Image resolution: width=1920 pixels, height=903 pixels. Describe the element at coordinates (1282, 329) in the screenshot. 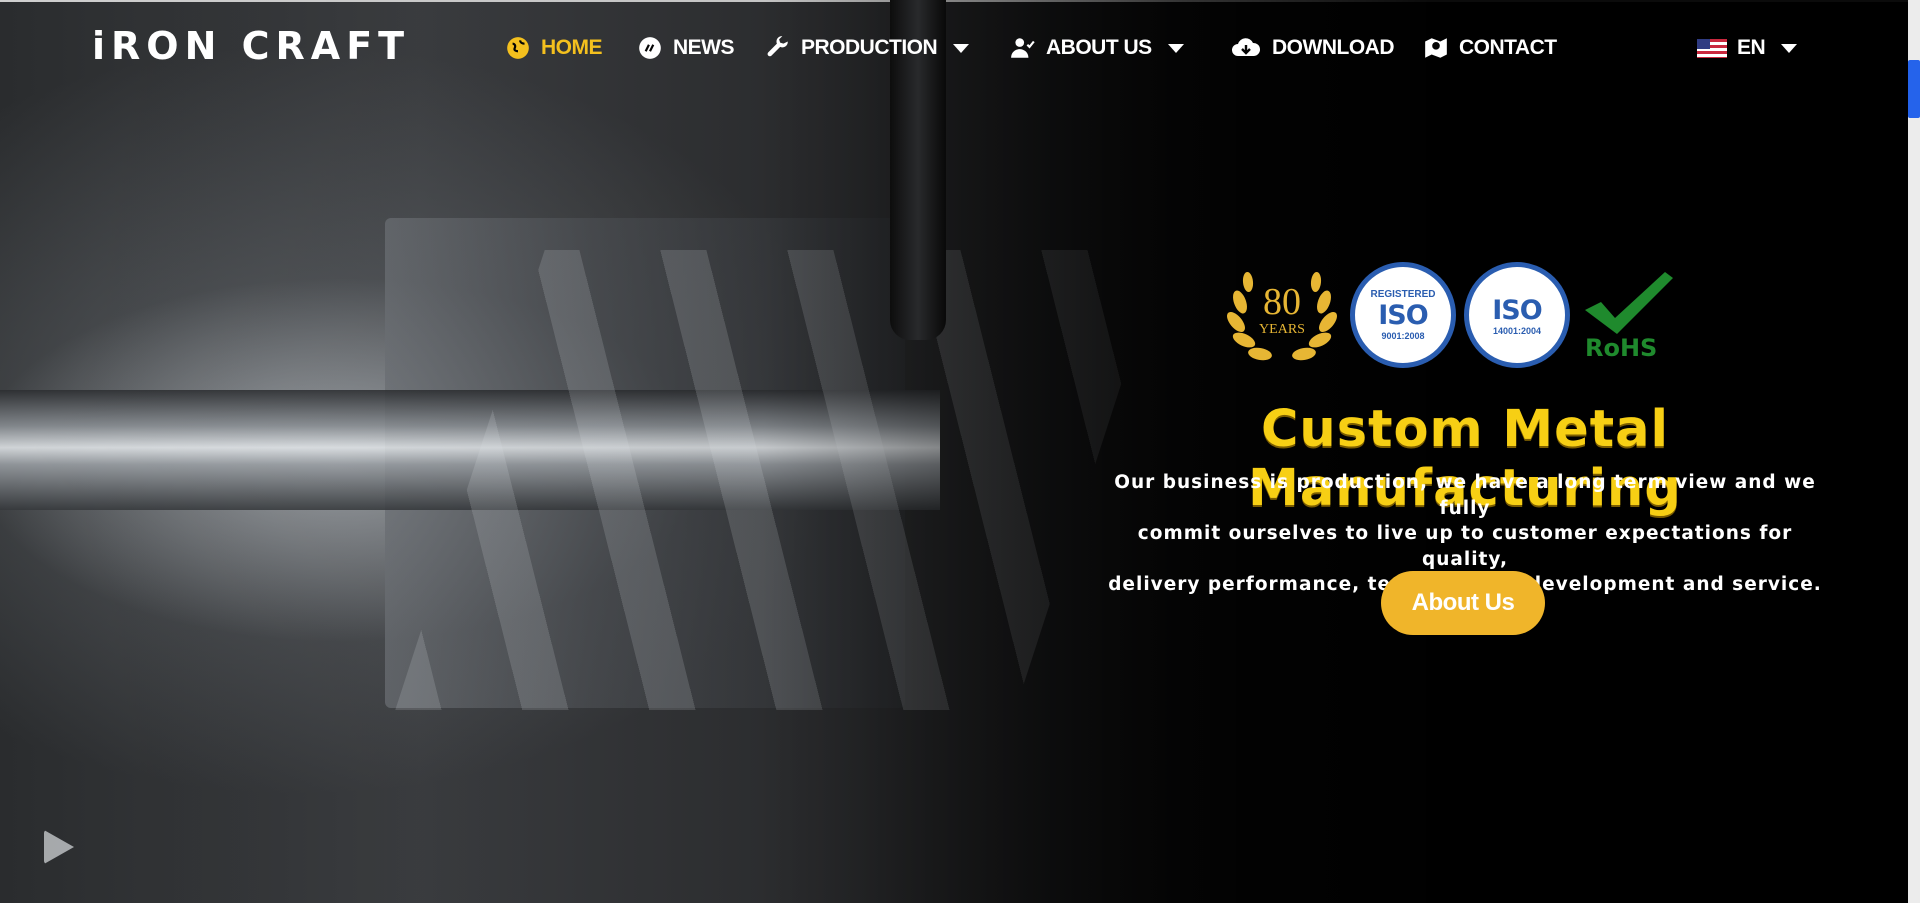

I see `years-label: YEARS` at that location.